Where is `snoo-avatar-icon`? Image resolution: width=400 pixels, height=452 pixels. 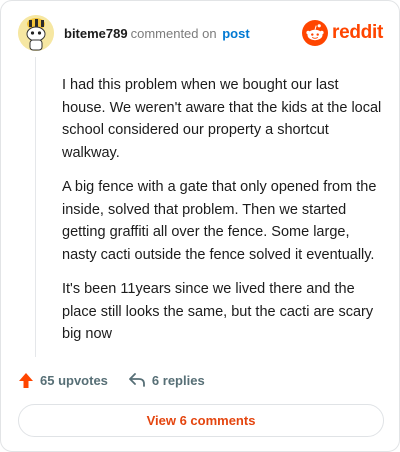
snoo-avatar-icon is located at coordinates (36, 33).